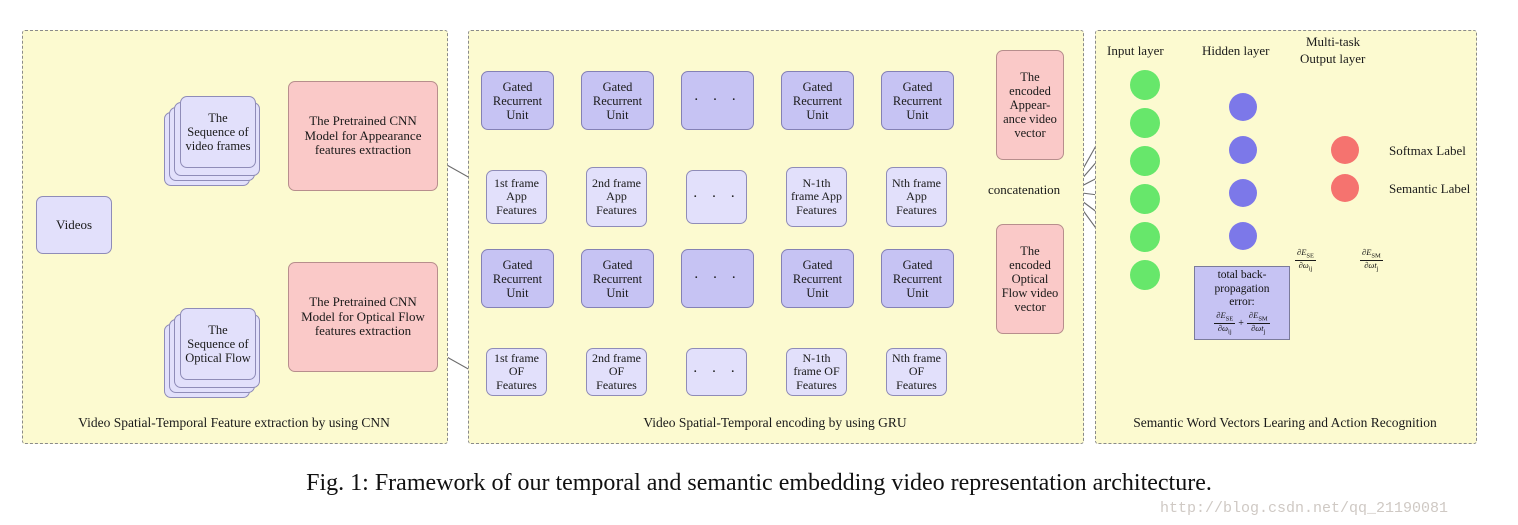 Image resolution: width=1518 pixels, height=525 pixels. What do you see at coordinates (1030, 105) in the screenshot?
I see `encoded-appearance-vector-box: The encoded Appear- ance video vector` at bounding box center [1030, 105].